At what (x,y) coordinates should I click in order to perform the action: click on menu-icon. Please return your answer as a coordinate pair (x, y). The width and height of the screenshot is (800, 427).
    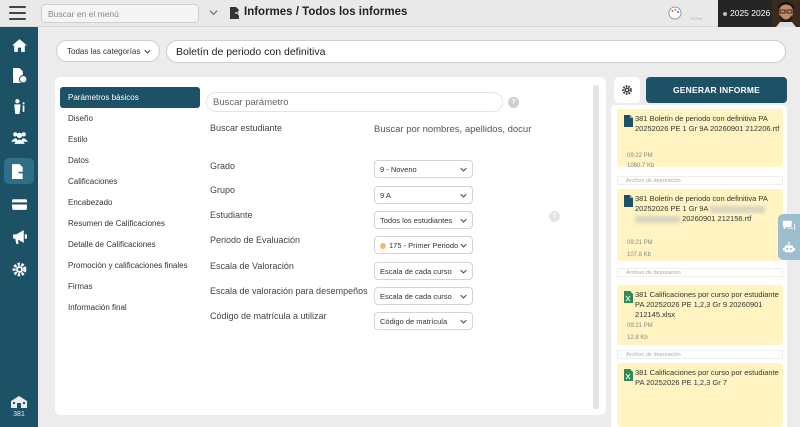
    Looking at the image, I should click on (17, 13).